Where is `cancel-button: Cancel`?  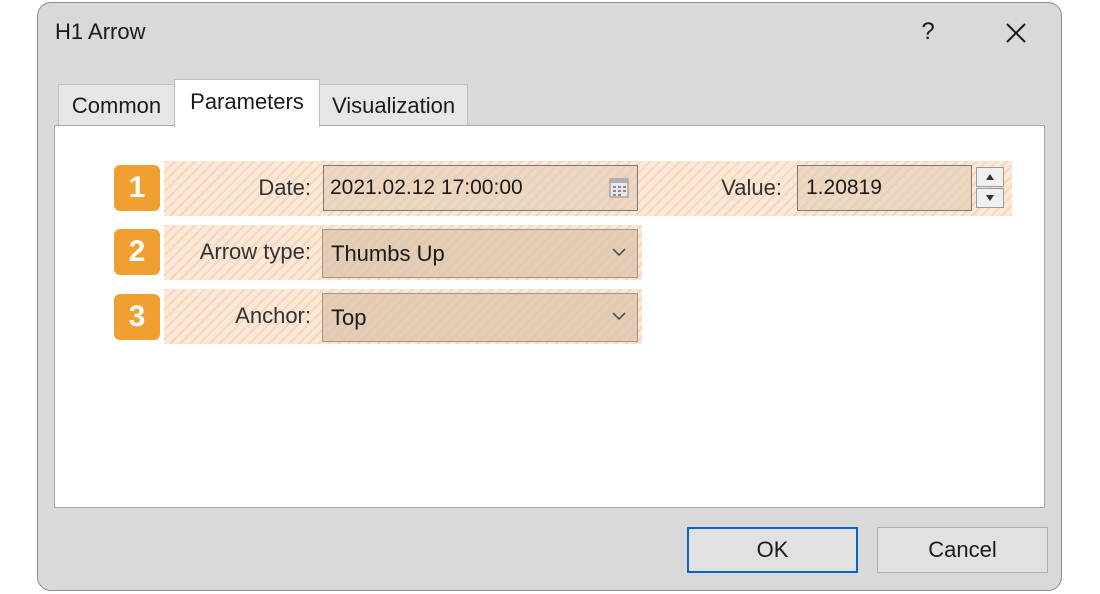 cancel-button: Cancel is located at coordinates (962, 550).